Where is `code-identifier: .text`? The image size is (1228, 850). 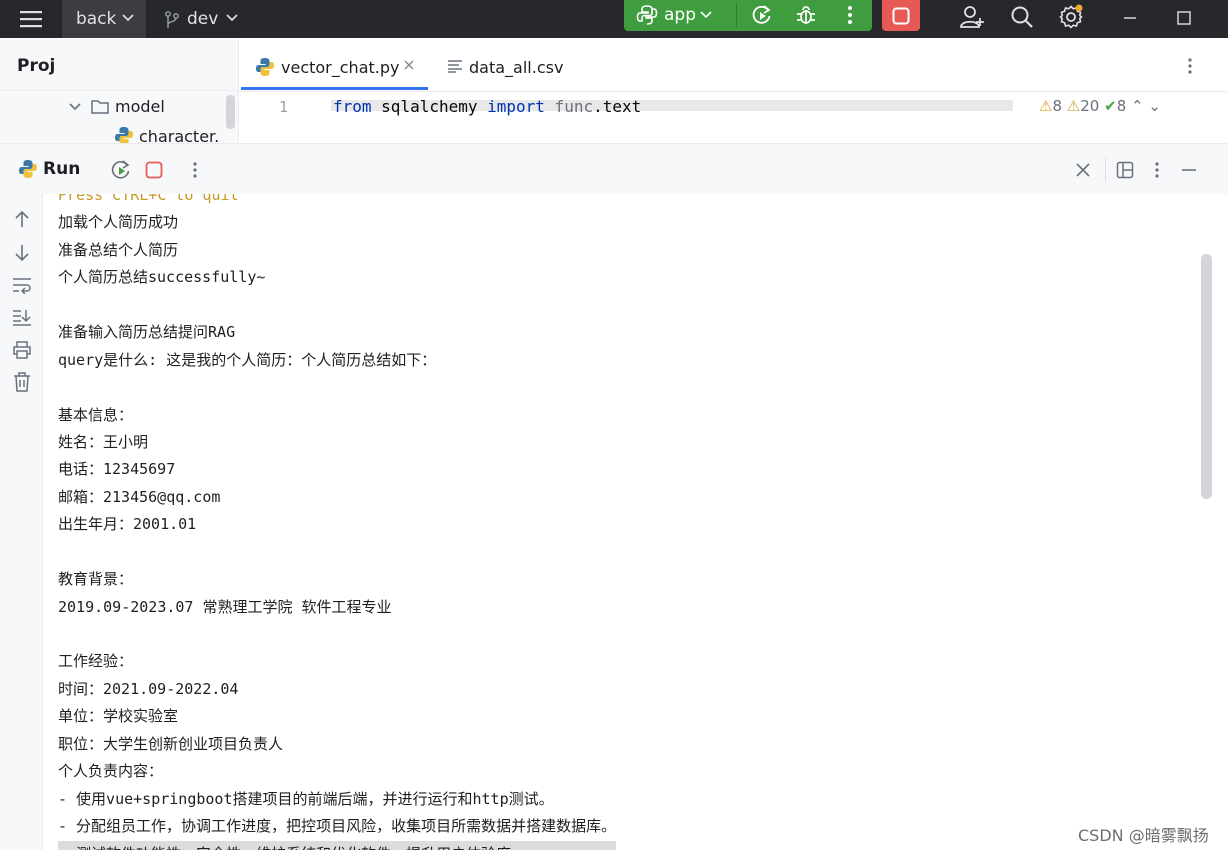
code-identifier: .text is located at coordinates (617, 106).